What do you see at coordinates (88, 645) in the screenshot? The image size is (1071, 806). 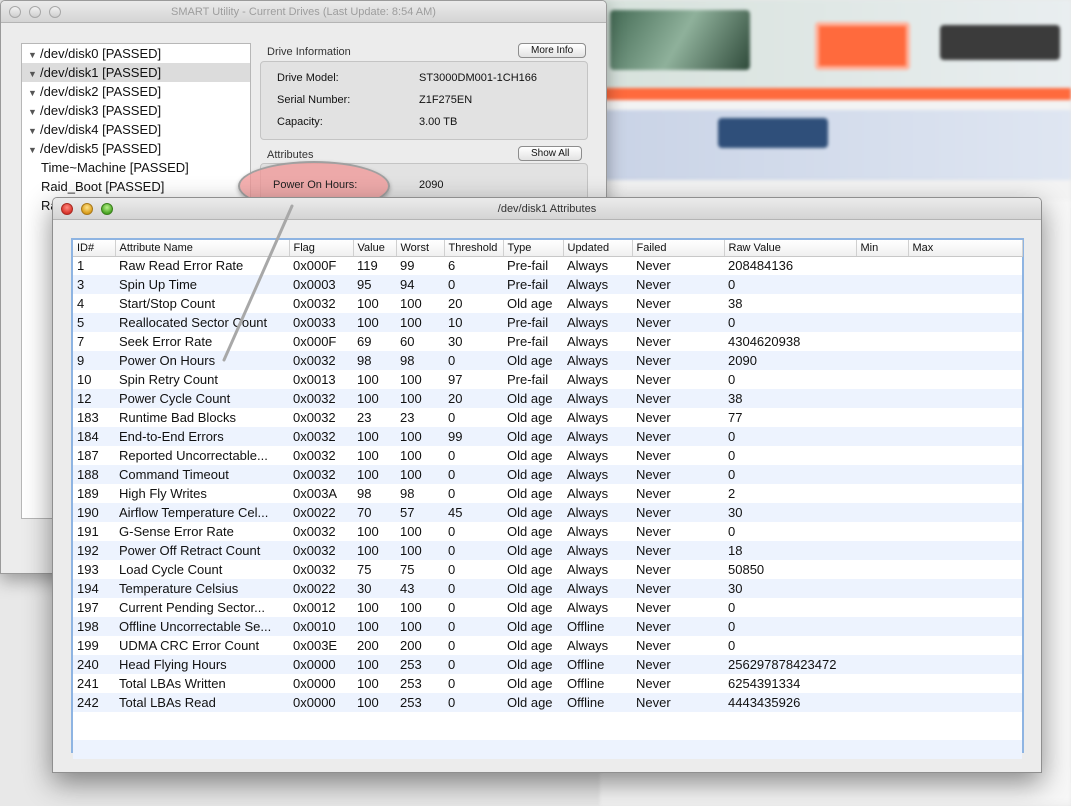 I see `table-cell: 199` at bounding box center [88, 645].